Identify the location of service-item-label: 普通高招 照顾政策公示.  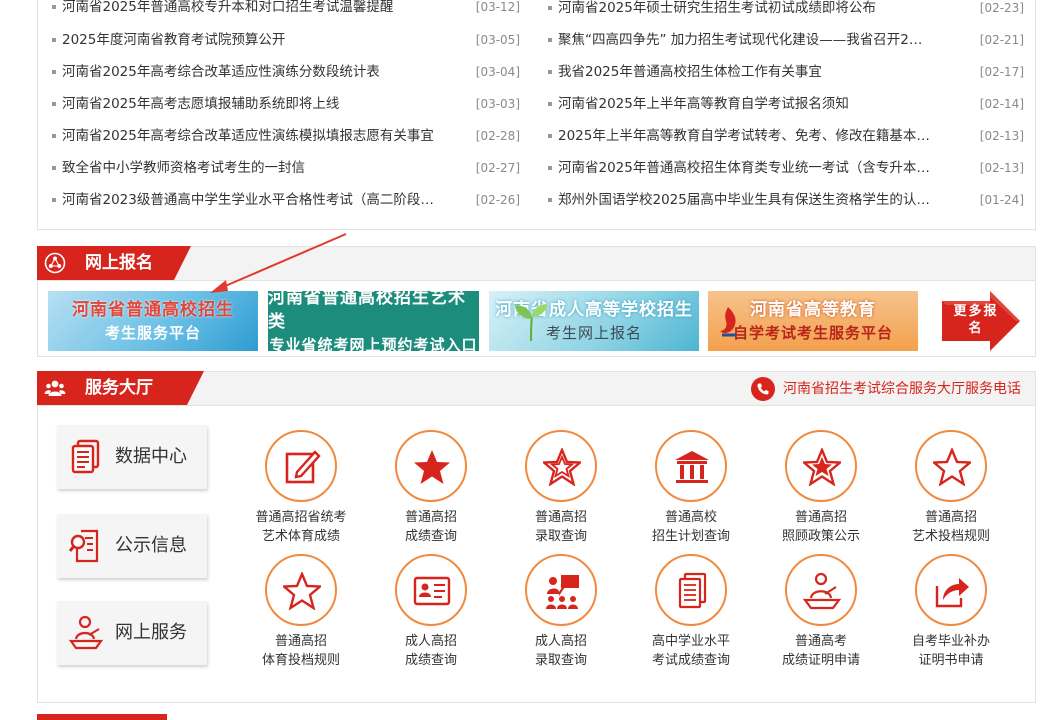
(821, 527).